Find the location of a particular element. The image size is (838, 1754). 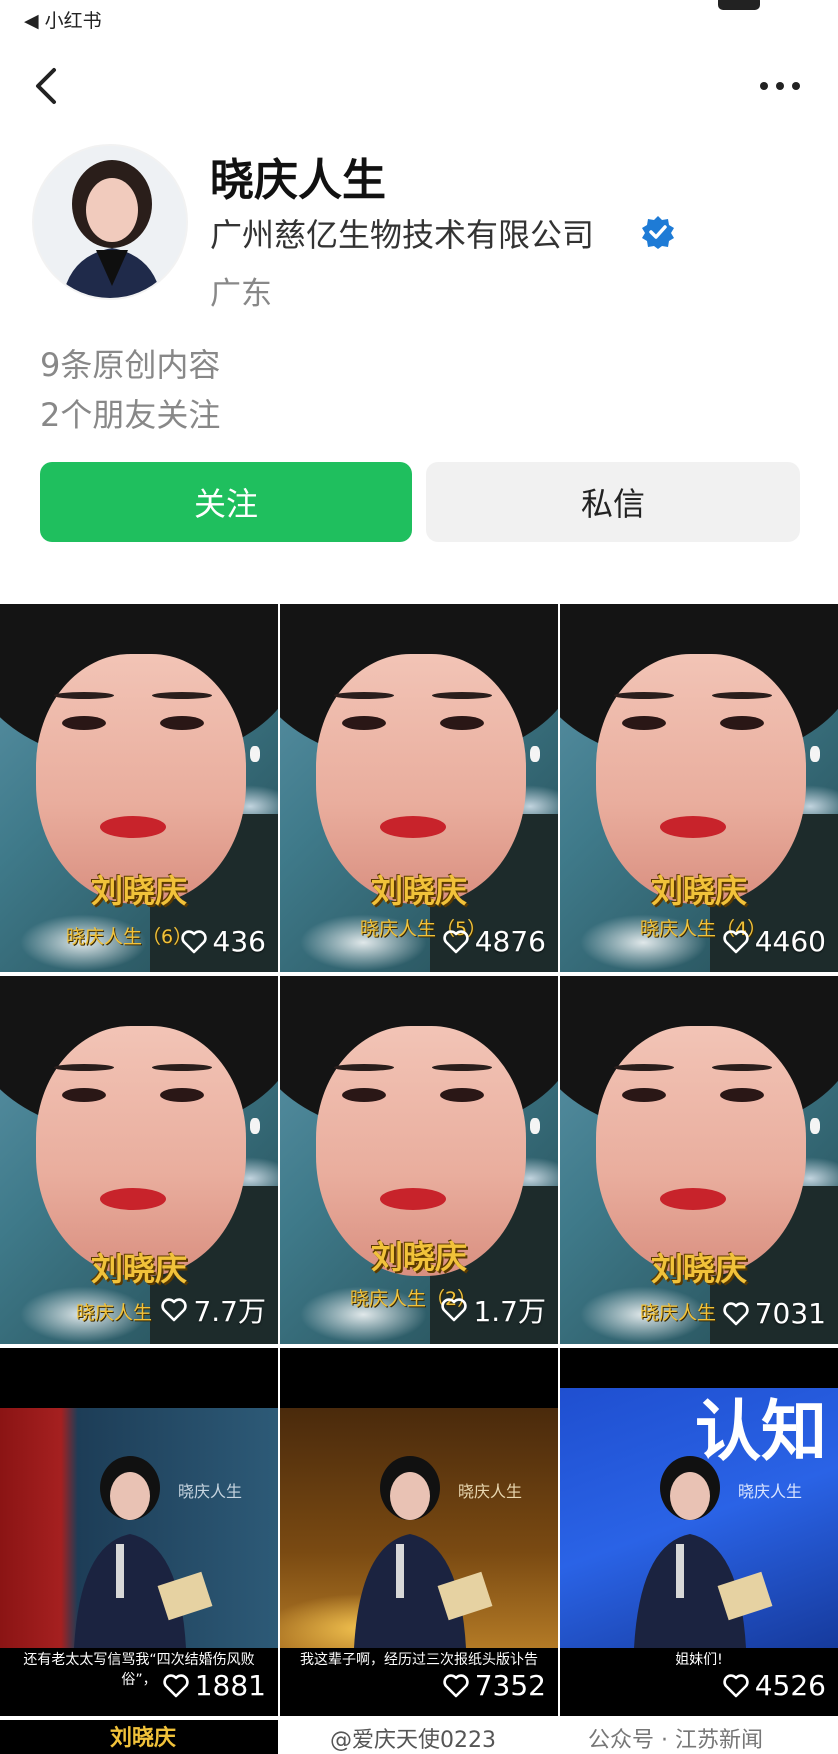

image-watermark-source: 公众号 · 江苏新闻 is located at coordinates (675, 1740).